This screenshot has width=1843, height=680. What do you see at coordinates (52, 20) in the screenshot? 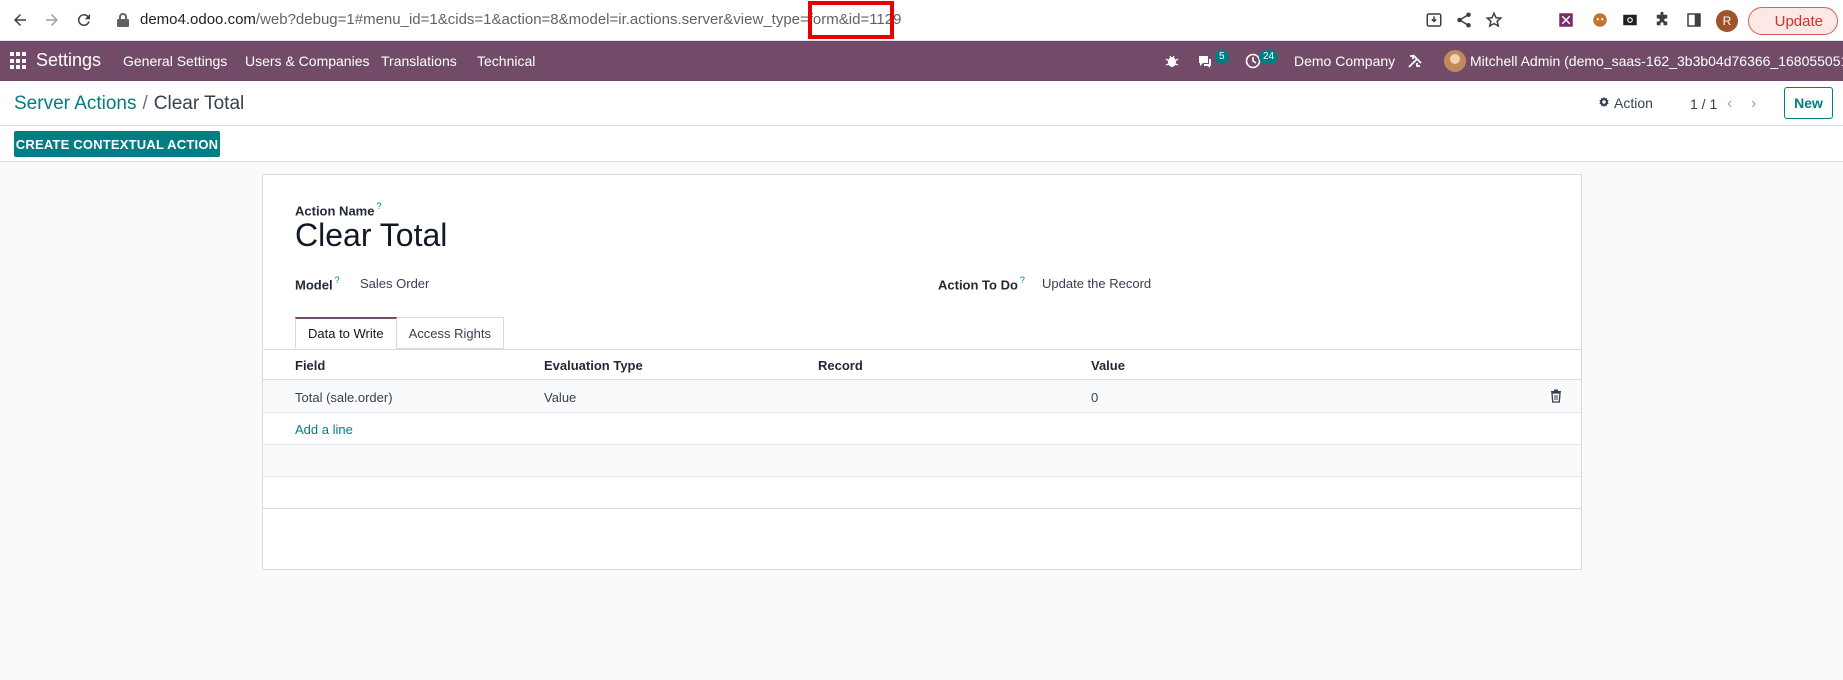
I see `forward-icon` at bounding box center [52, 20].